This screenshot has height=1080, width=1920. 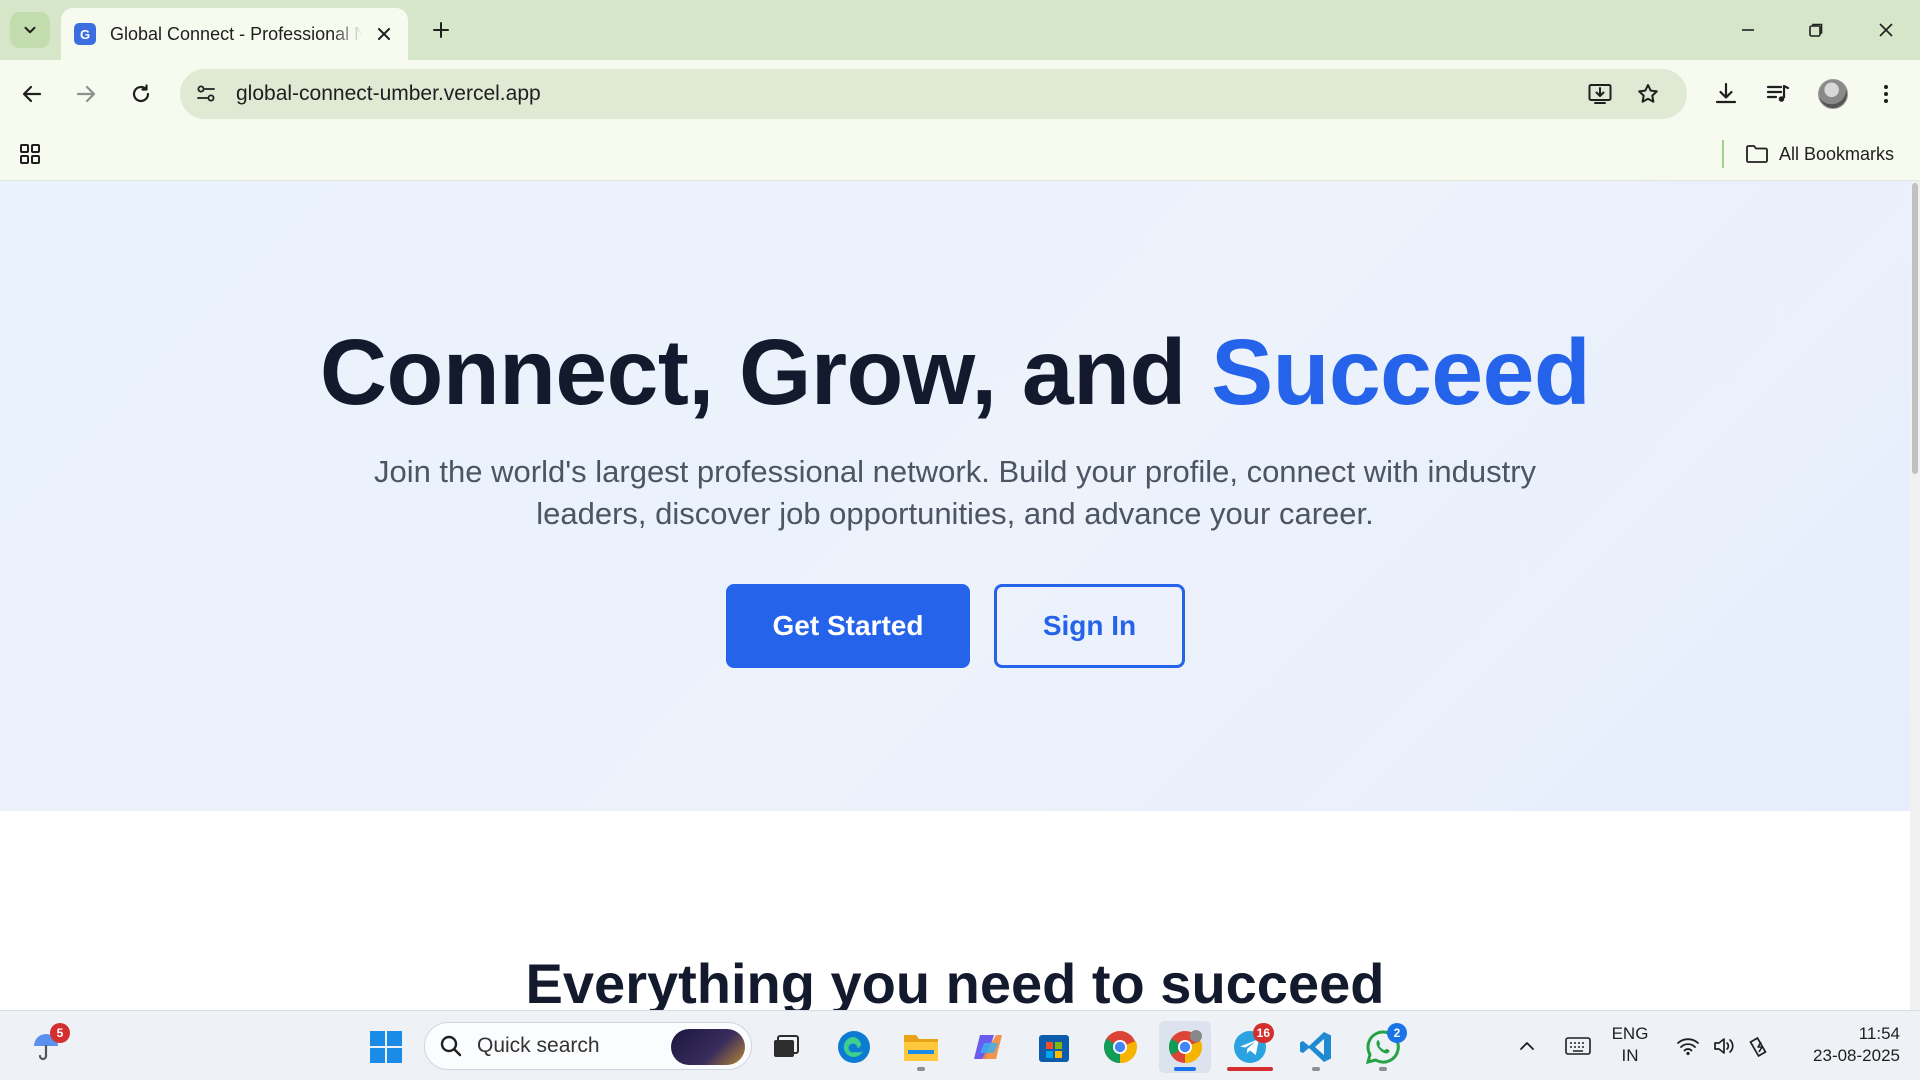 What do you see at coordinates (1054, 1047) in the screenshot?
I see `taskbar-store` at bounding box center [1054, 1047].